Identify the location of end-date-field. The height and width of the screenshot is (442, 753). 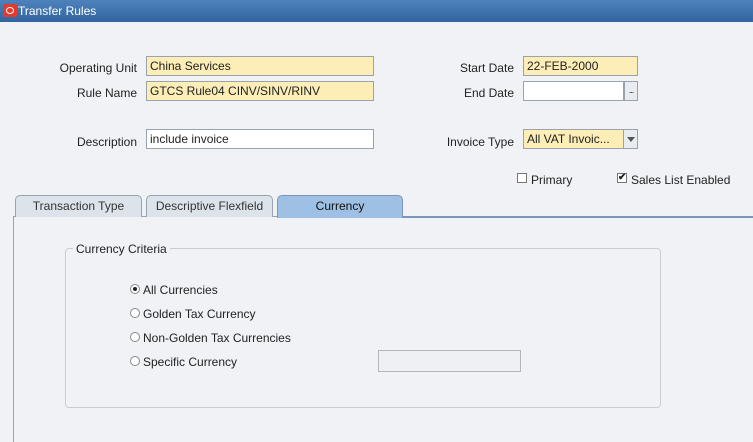
(573, 91).